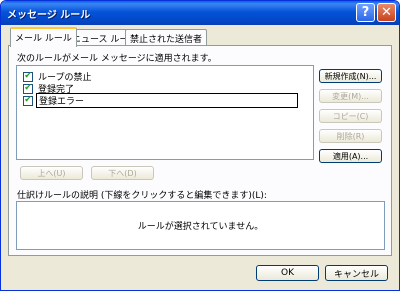  Describe the element at coordinates (43, 37) in the screenshot. I see `tab-mail-rules: メール ルール` at that location.